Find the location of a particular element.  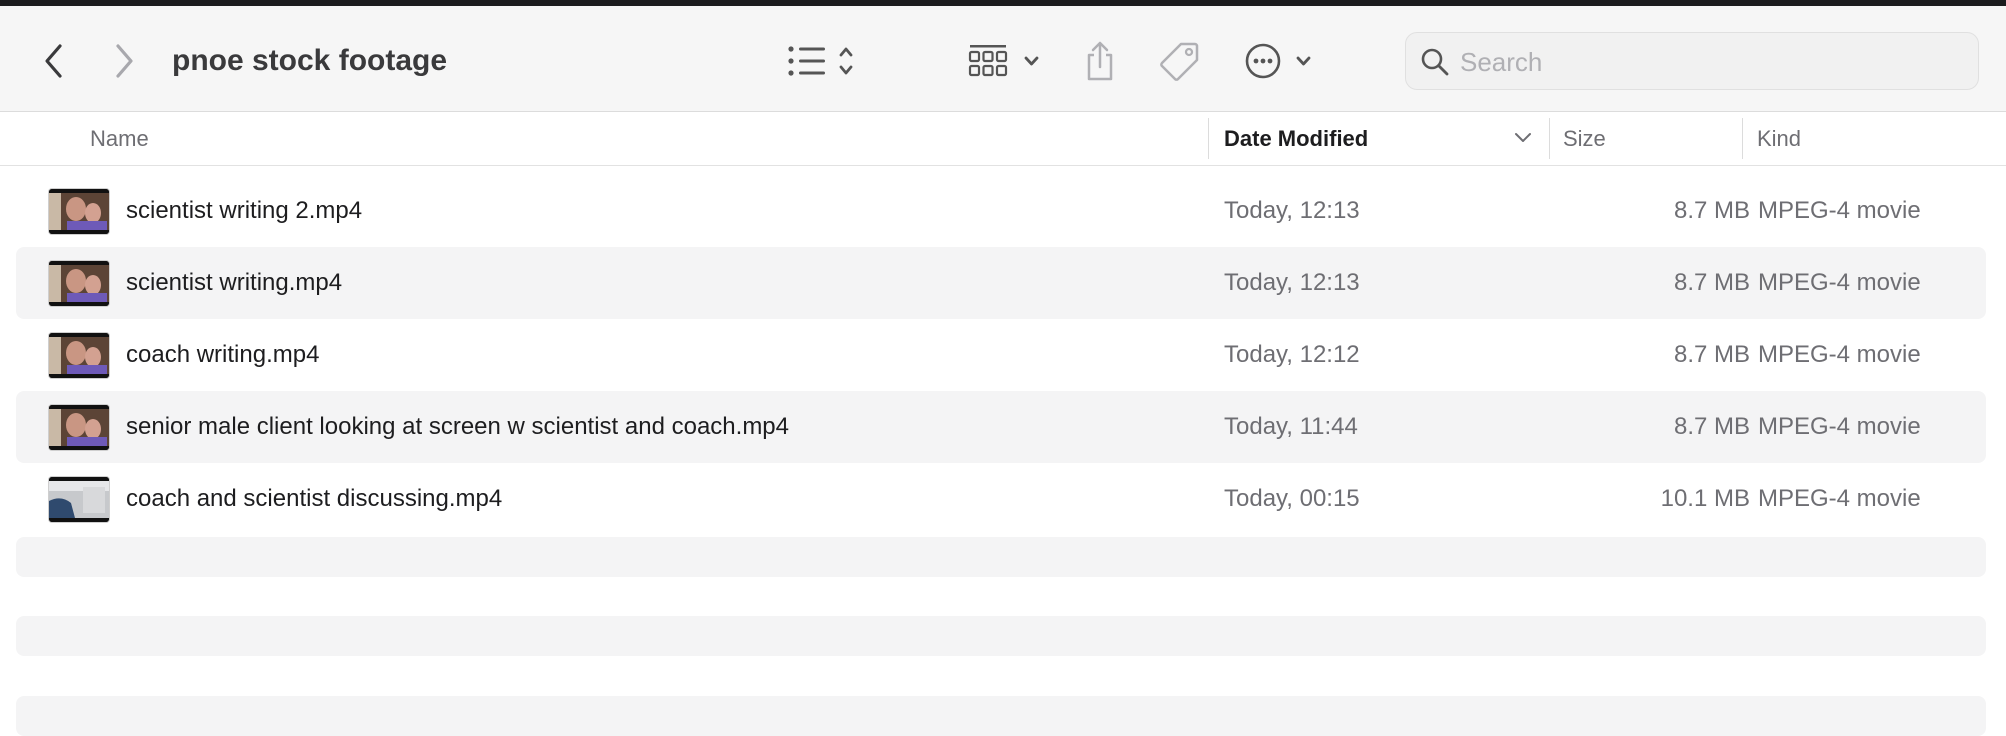

column-name-label: Name is located at coordinates (119, 138).